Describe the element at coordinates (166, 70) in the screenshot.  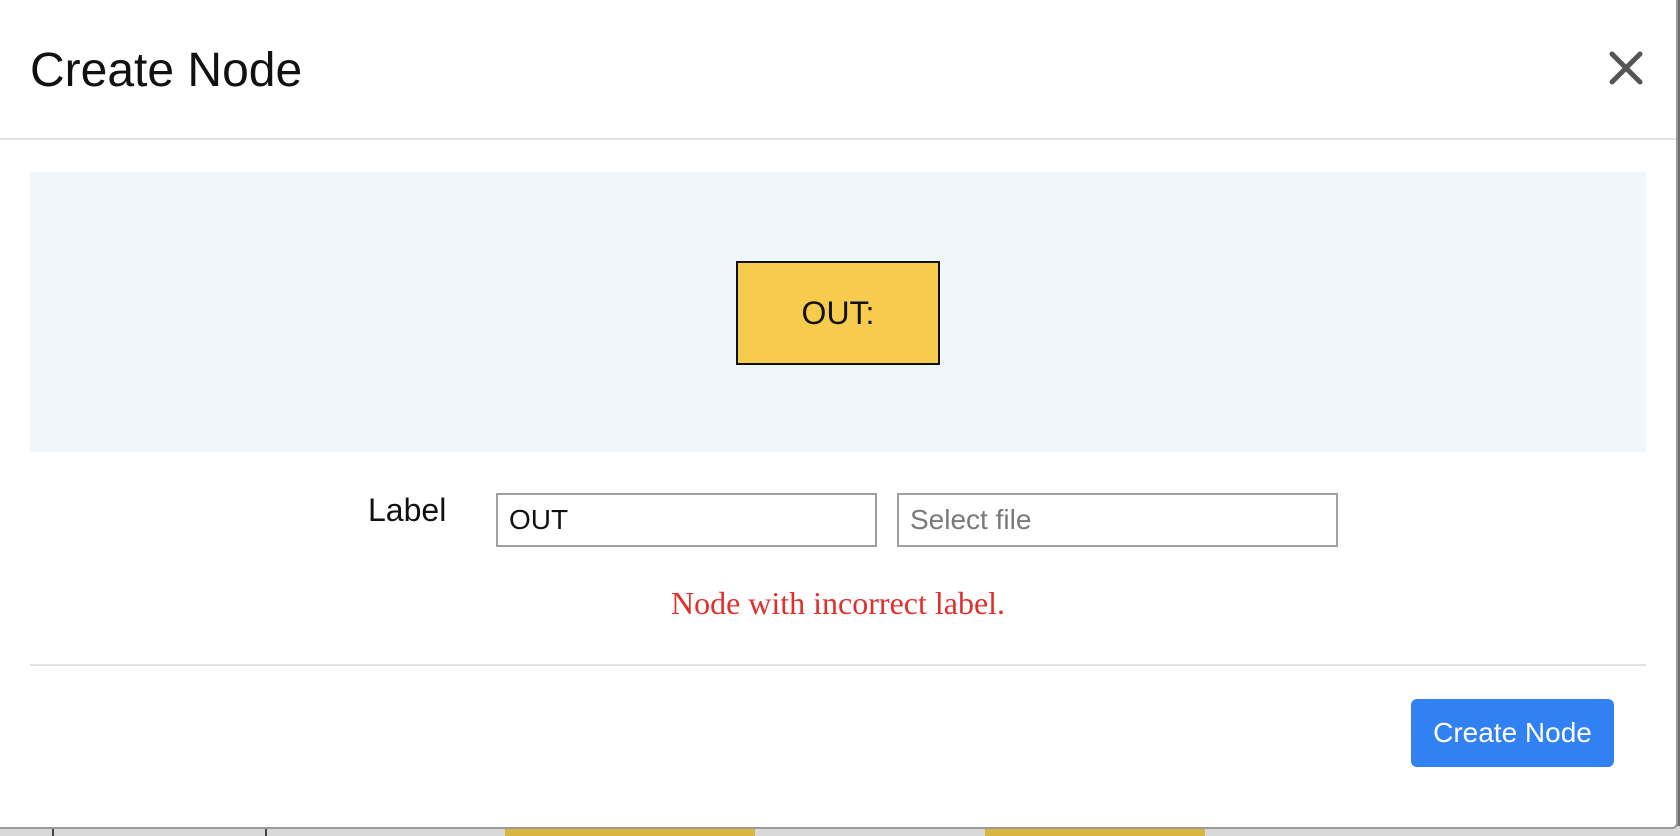
I see `modal-title: Create Node` at that location.